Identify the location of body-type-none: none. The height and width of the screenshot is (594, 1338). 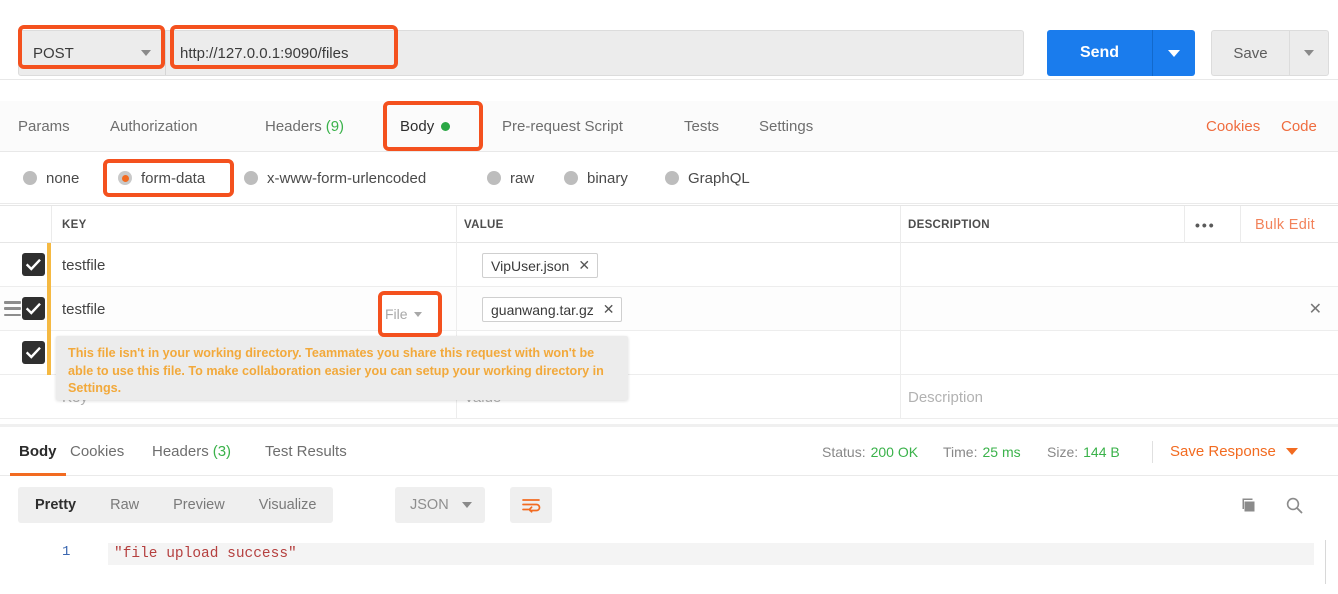
(51, 178).